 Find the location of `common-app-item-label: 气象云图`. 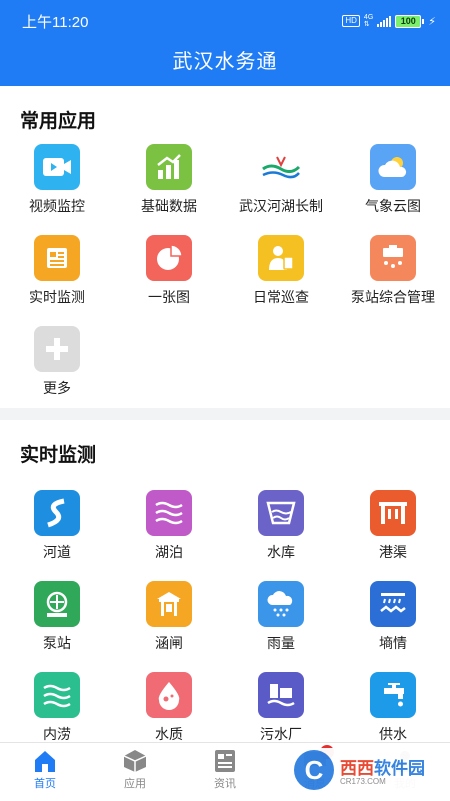

common-app-item-label: 气象云图 is located at coordinates (393, 206).